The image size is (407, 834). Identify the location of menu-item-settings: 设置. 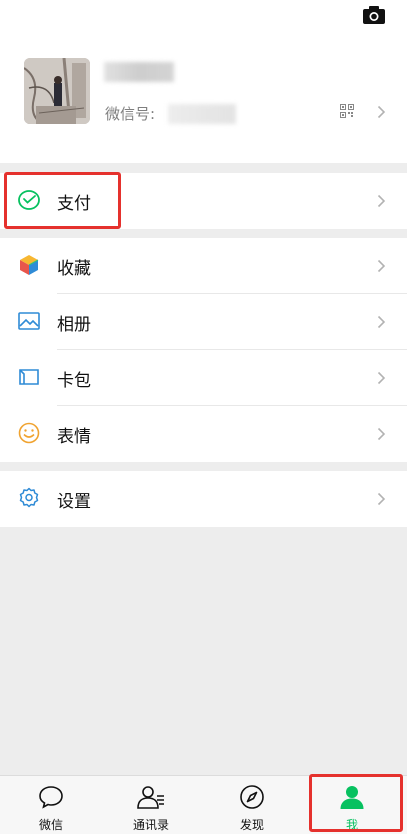
(203, 499).